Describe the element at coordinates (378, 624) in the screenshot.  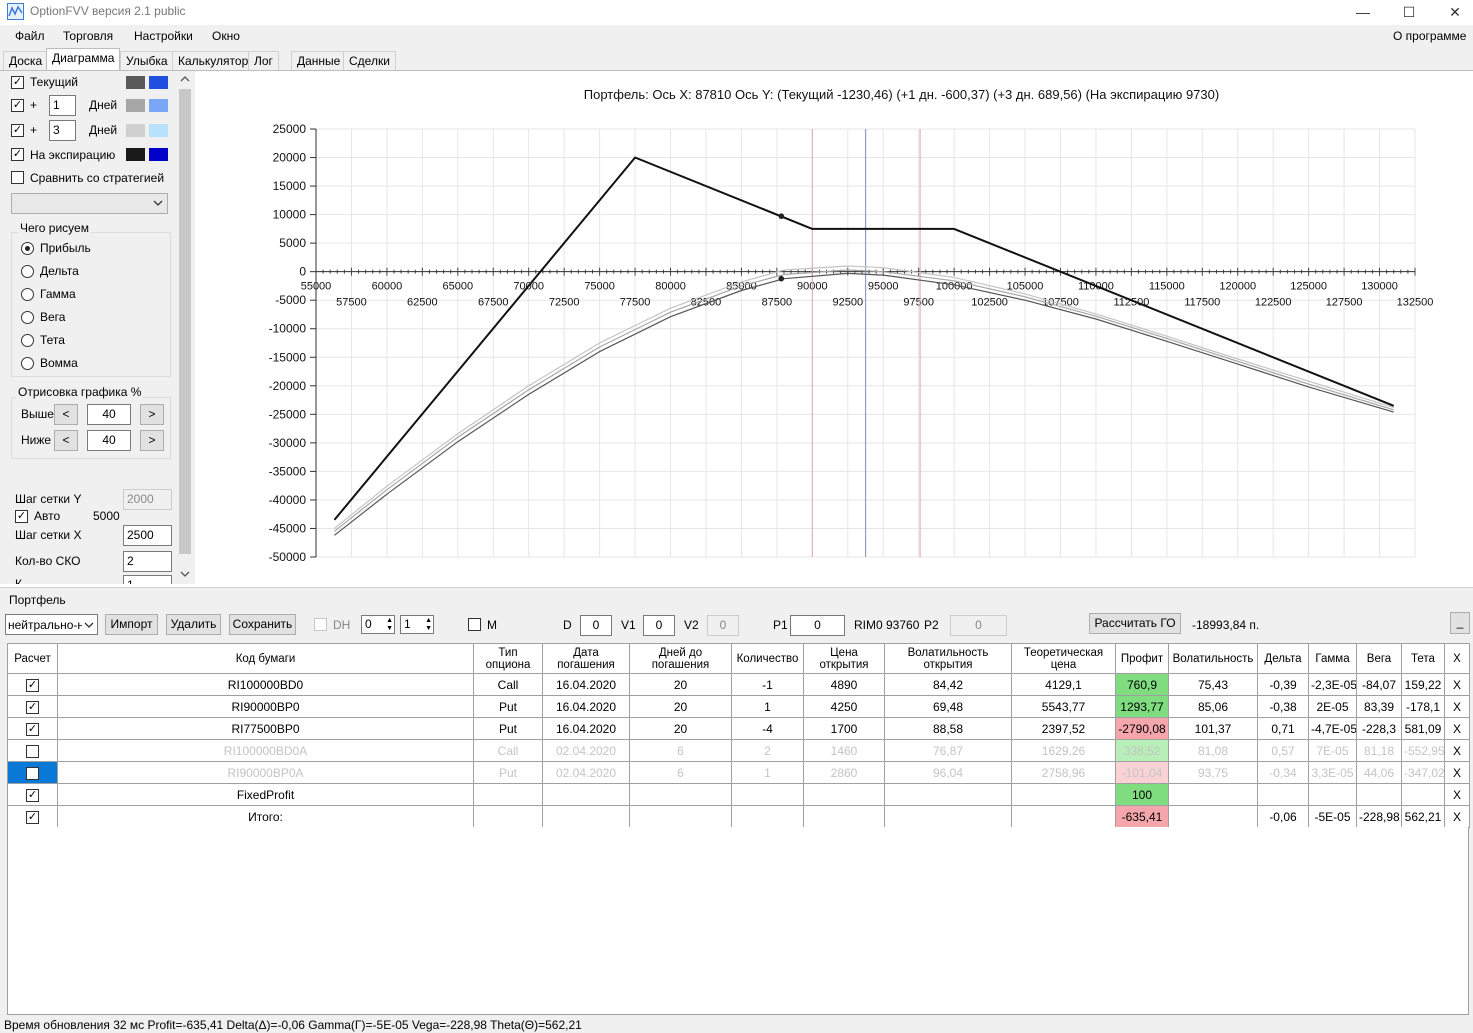
I see `dh-stepper-a: 0 ▲ ▼` at that location.